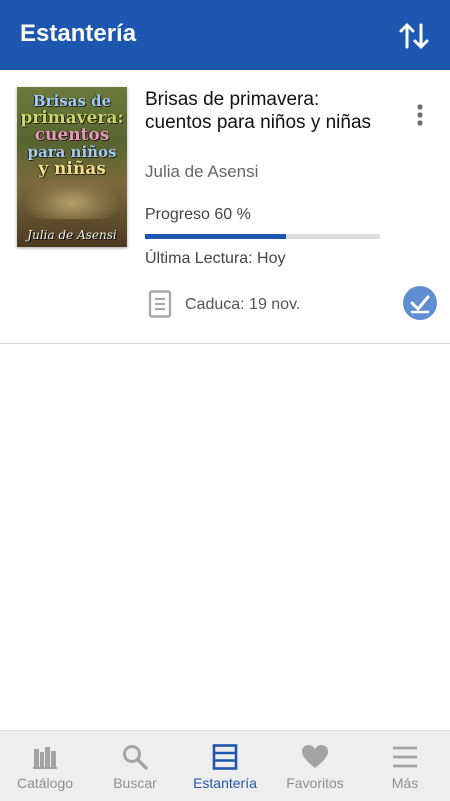 This screenshot has height=801, width=450. I want to click on menu-icon, so click(405, 757).